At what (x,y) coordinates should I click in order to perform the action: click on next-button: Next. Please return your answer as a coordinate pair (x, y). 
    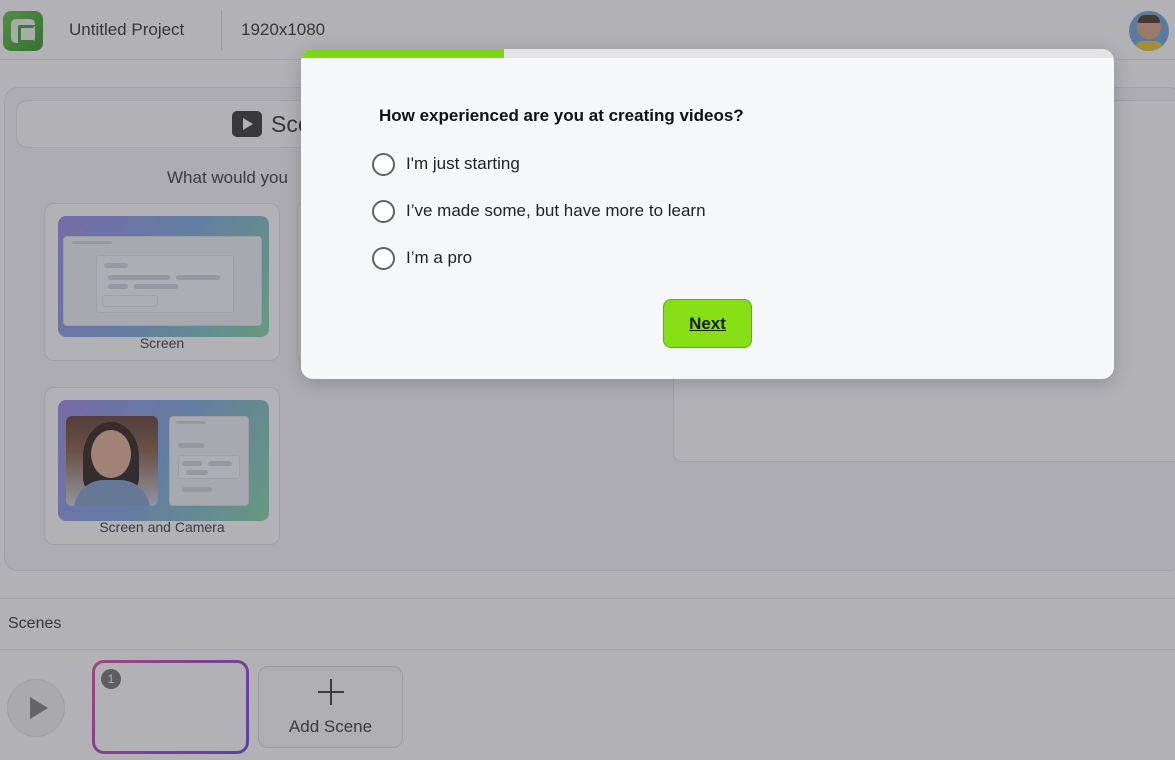
    Looking at the image, I should click on (707, 323).